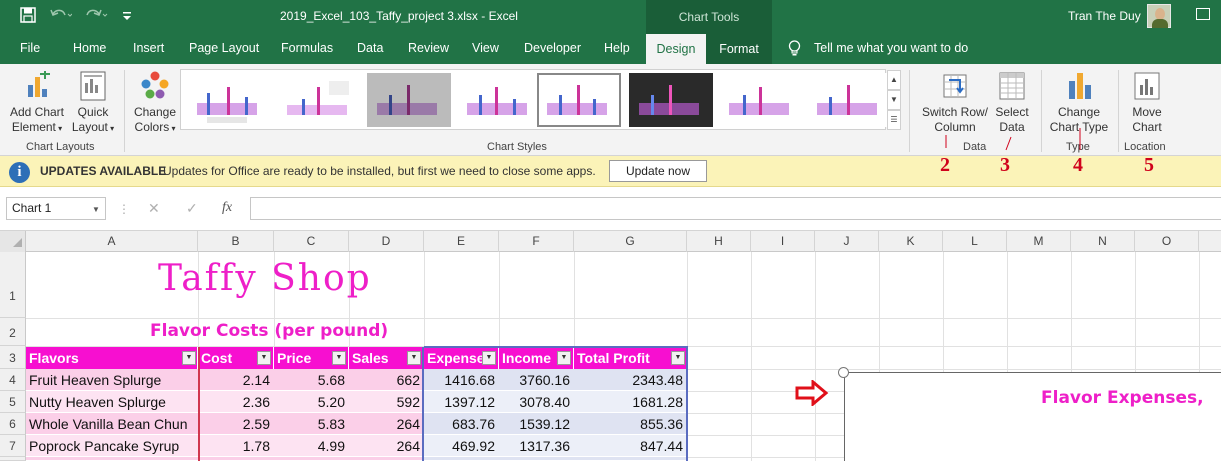 Image resolution: width=1221 pixels, height=461 pixels. I want to click on select-data-button: Select Data, so click(1012, 103).